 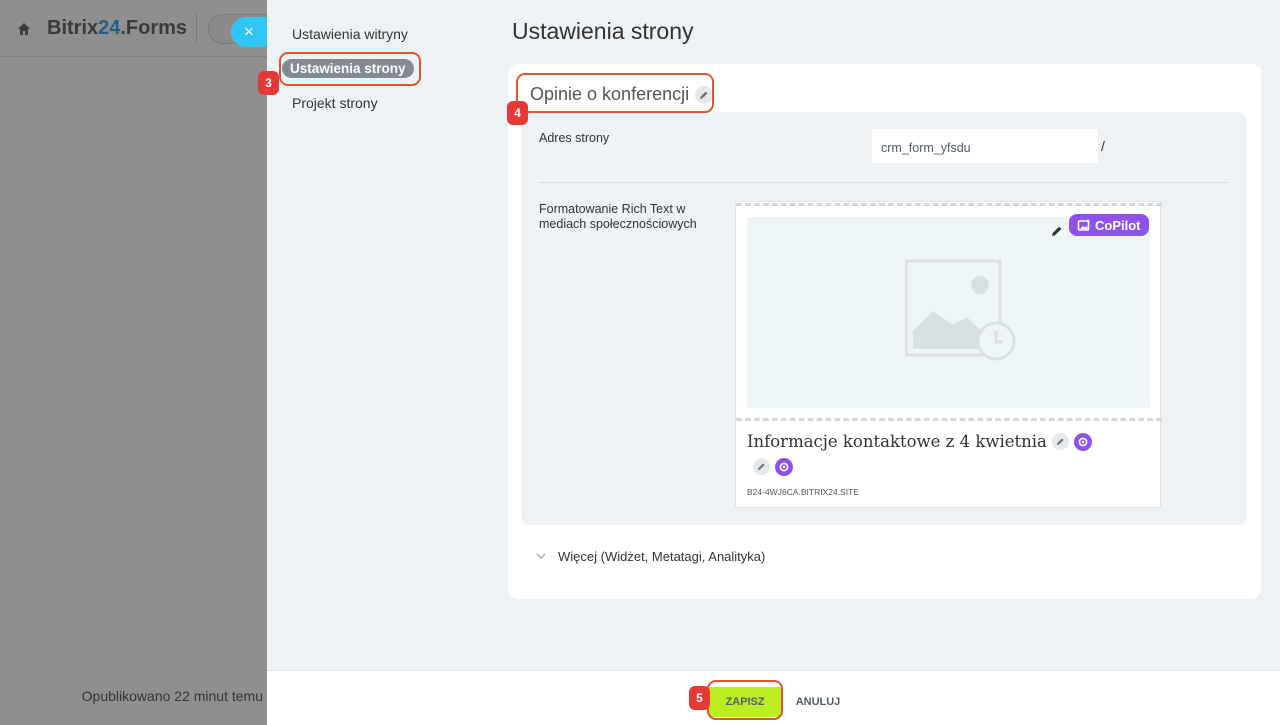 I want to click on chevron-down-icon, so click(x=541, y=556).